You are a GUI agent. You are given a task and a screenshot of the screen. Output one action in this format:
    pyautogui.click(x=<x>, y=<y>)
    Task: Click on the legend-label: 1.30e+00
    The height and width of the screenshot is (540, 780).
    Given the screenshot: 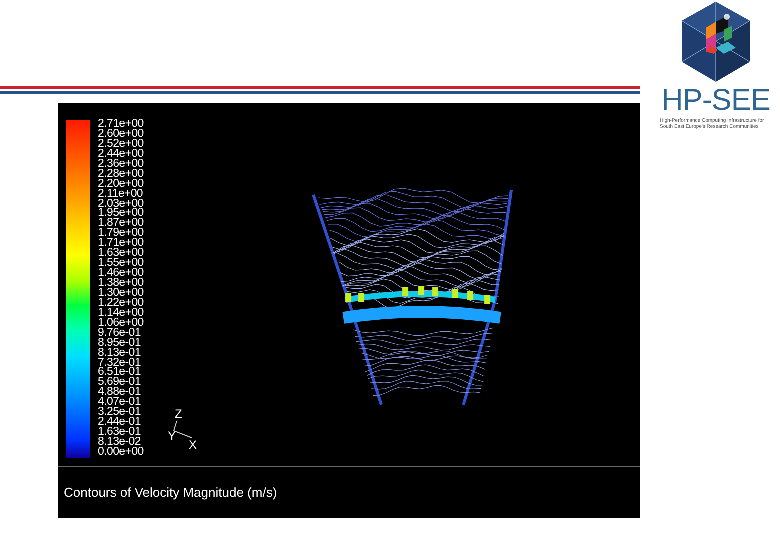 What is the action you would take?
    pyautogui.click(x=121, y=293)
    